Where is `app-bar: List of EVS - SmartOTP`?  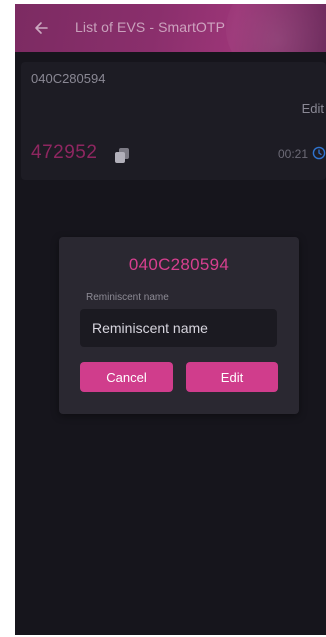
app-bar: List of EVS - SmartOTP is located at coordinates (170, 28).